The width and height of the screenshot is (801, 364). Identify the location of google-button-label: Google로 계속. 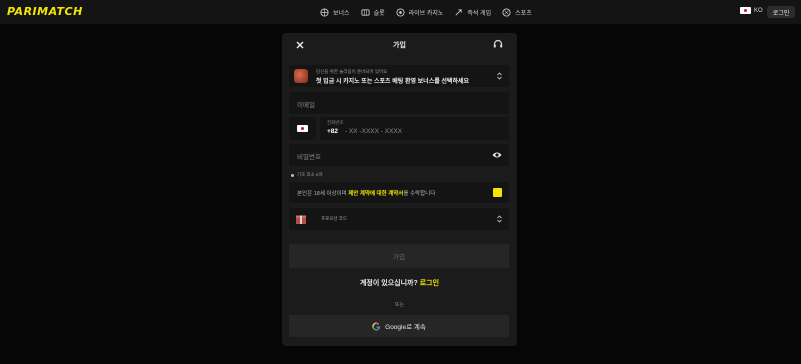
(405, 327).